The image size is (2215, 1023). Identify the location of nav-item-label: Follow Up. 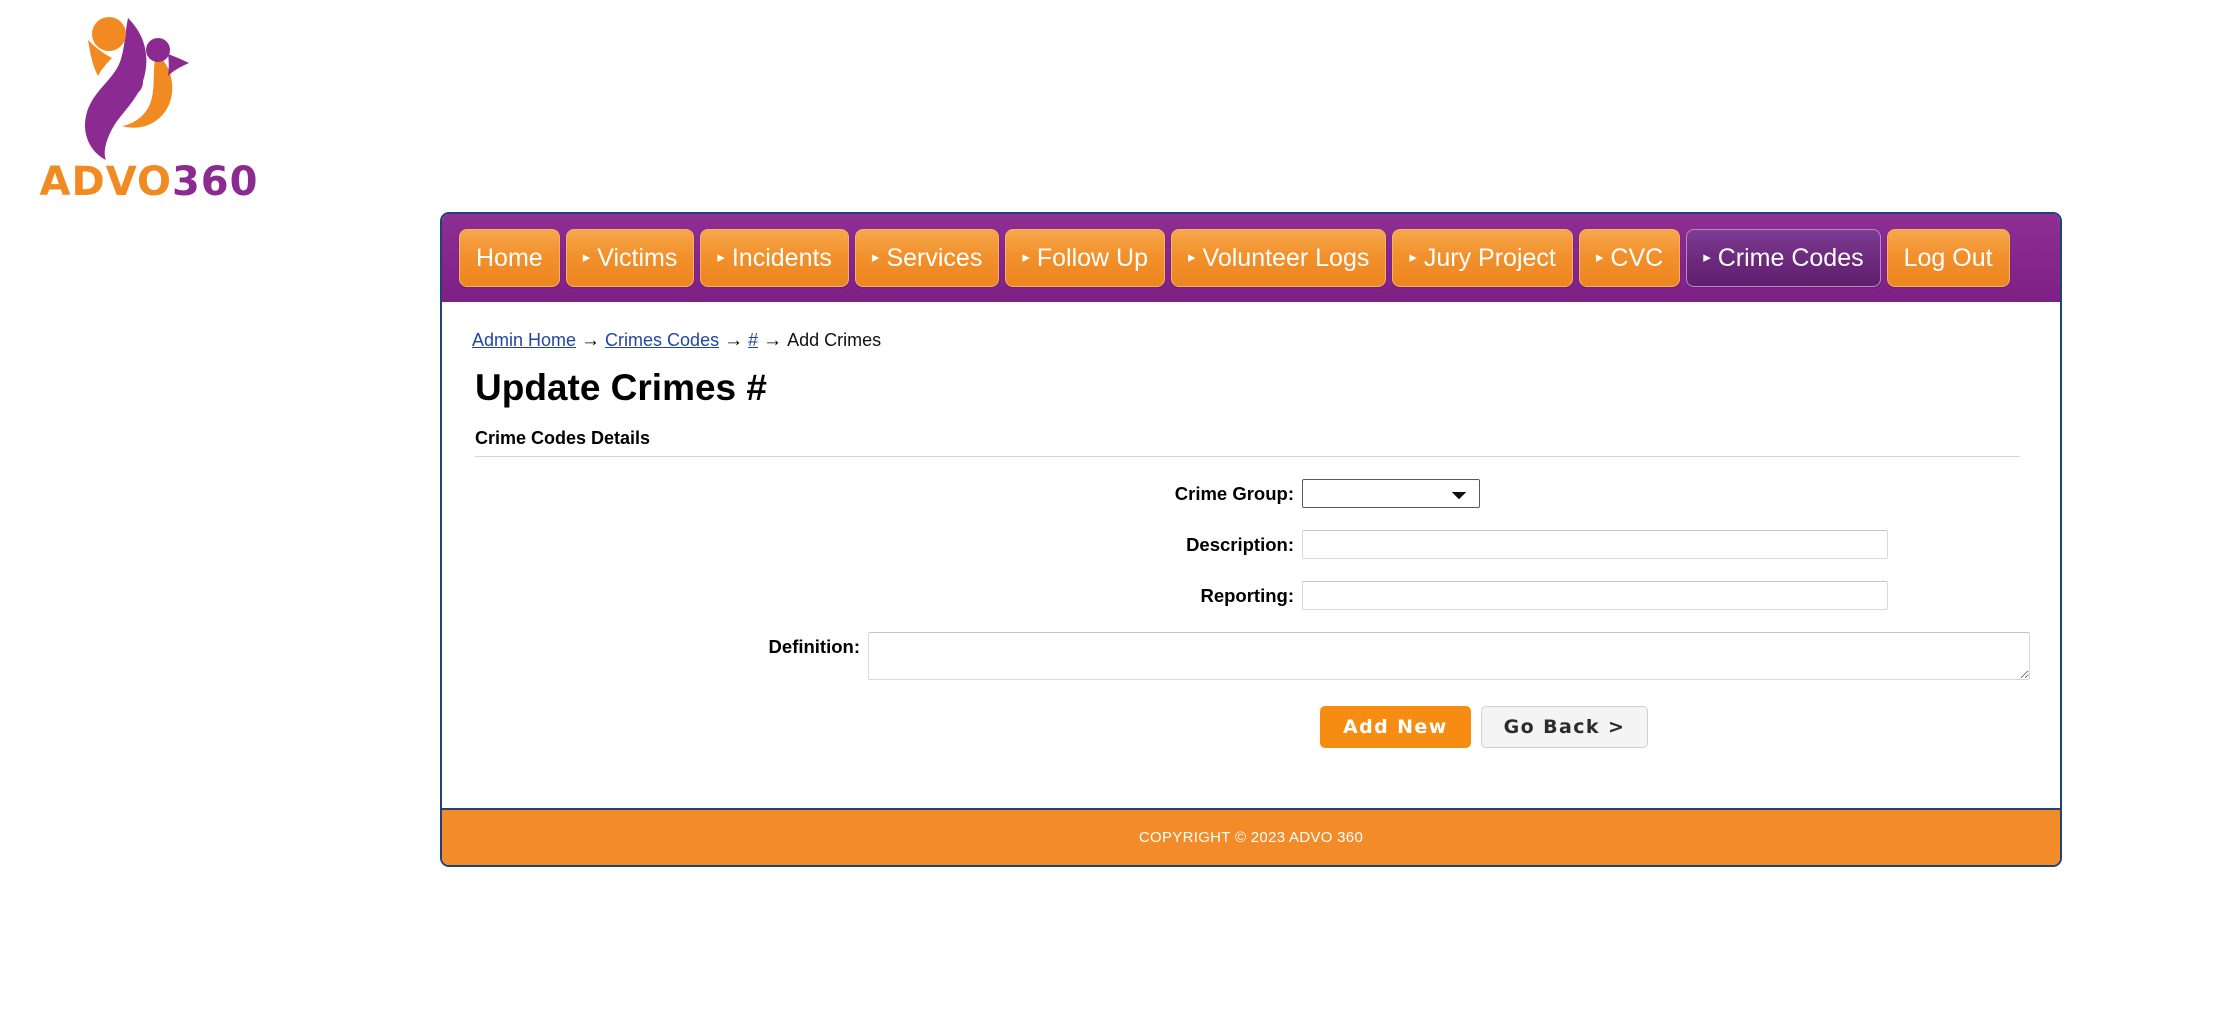
(1092, 257).